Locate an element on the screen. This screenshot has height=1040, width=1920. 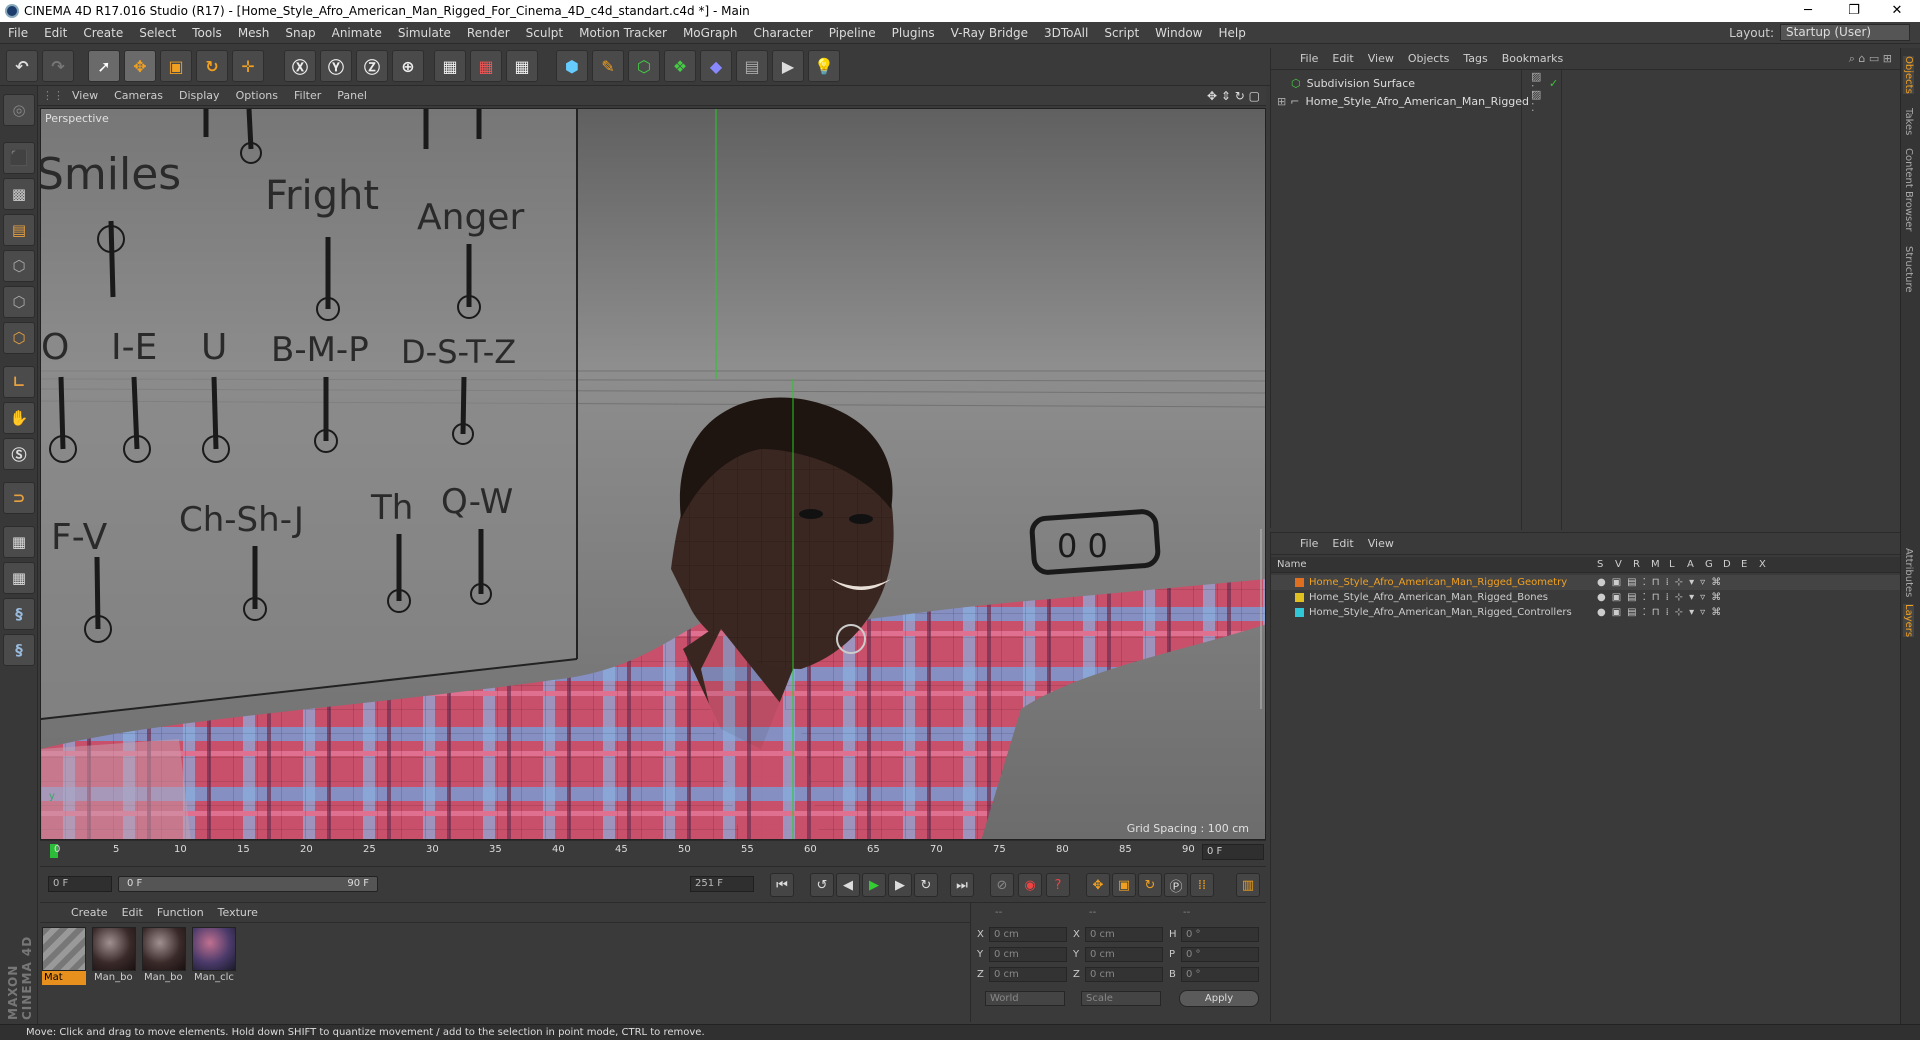
timeline-window-icon: ▥ is located at coordinates (1248, 885).